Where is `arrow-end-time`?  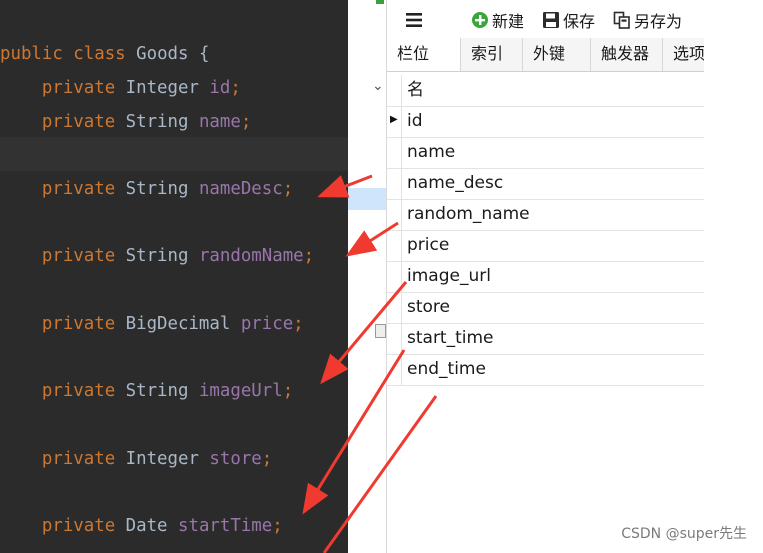
arrow-end-time is located at coordinates (380, 474).